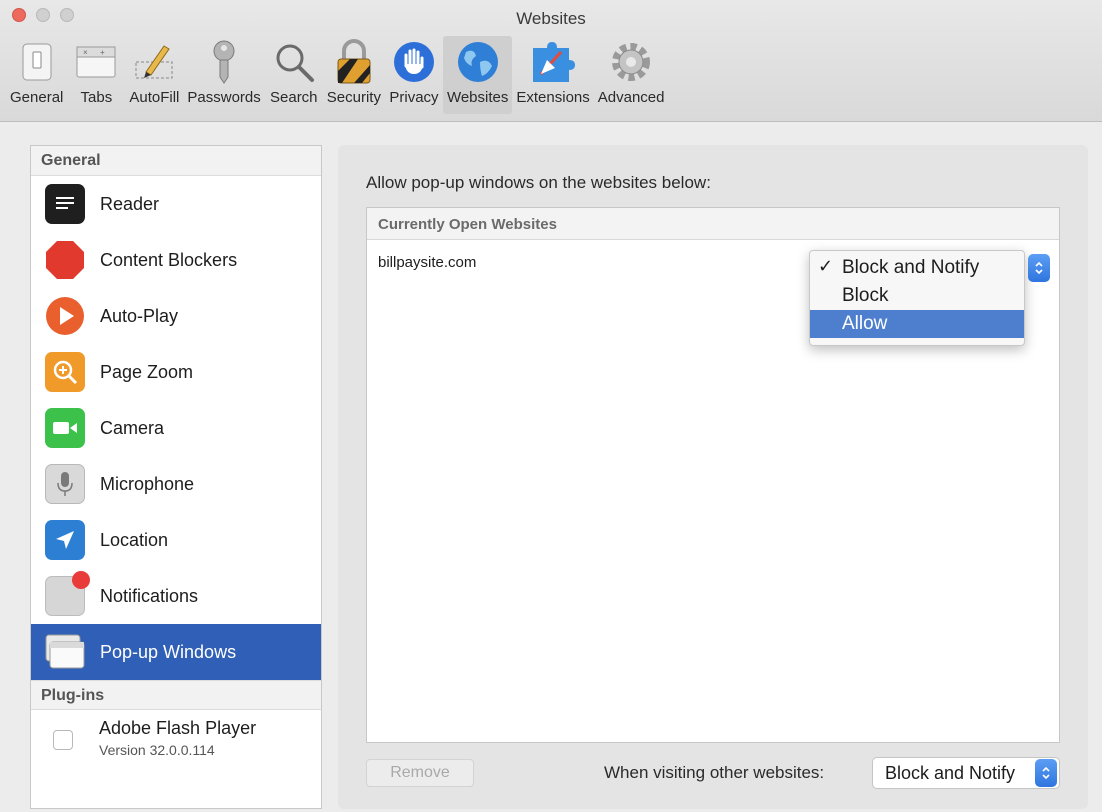  I want to click on sidebar-item-label: Page Zoom, so click(147, 371).